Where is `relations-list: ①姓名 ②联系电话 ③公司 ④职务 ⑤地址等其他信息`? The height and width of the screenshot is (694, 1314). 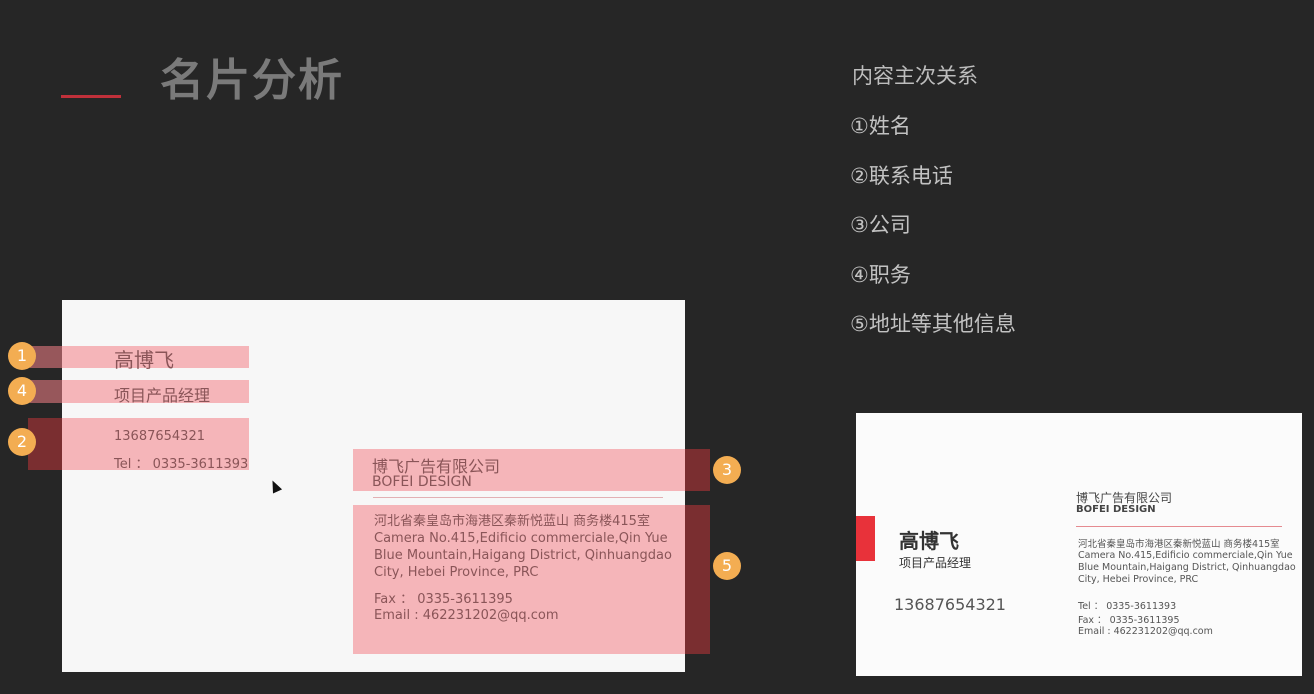 relations-list: ①姓名 ②联系电话 ③公司 ④职务 ⑤地址等其他信息 is located at coordinates (933, 236).